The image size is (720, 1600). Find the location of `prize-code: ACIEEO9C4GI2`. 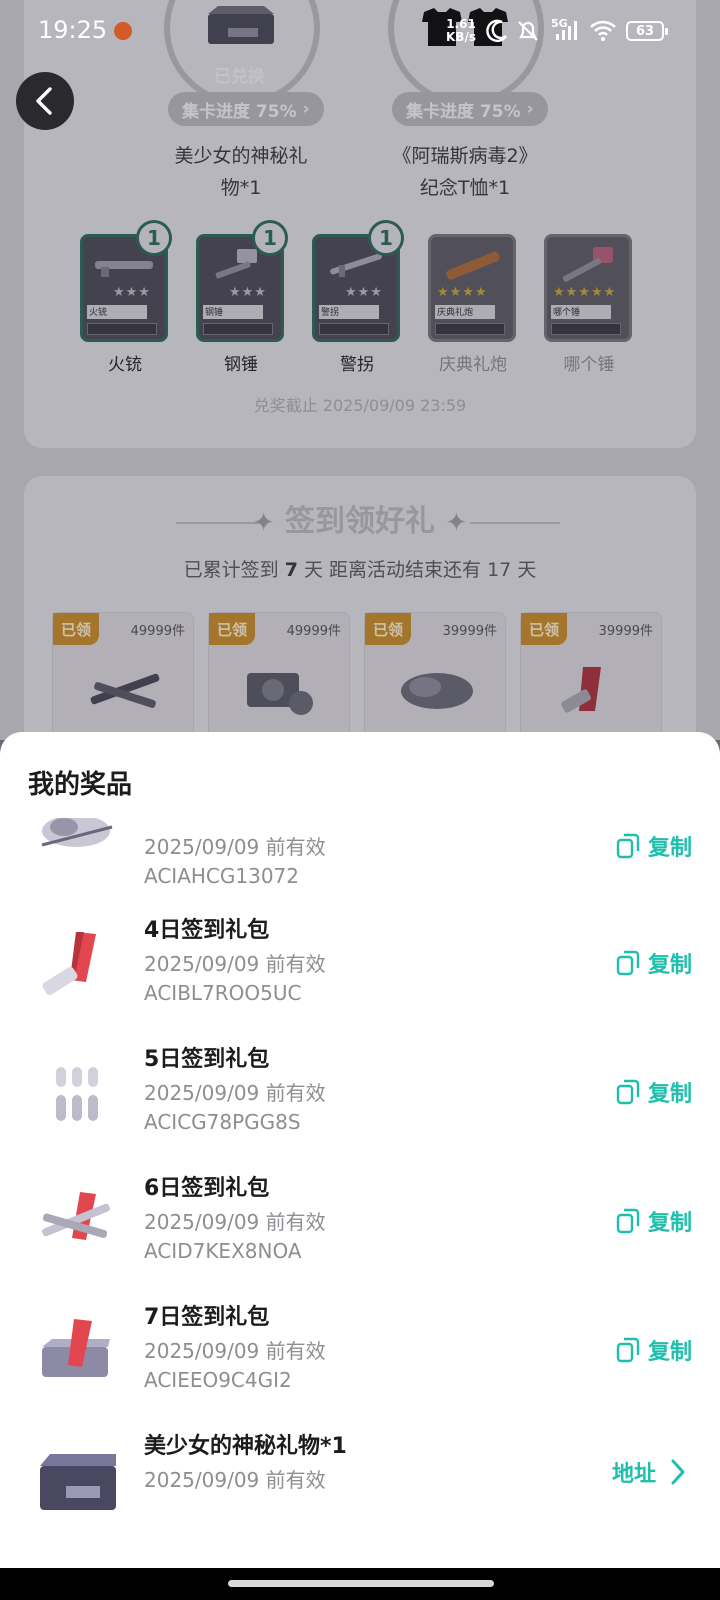

prize-code: ACIEEO9C4GI2 is located at coordinates (218, 1380).